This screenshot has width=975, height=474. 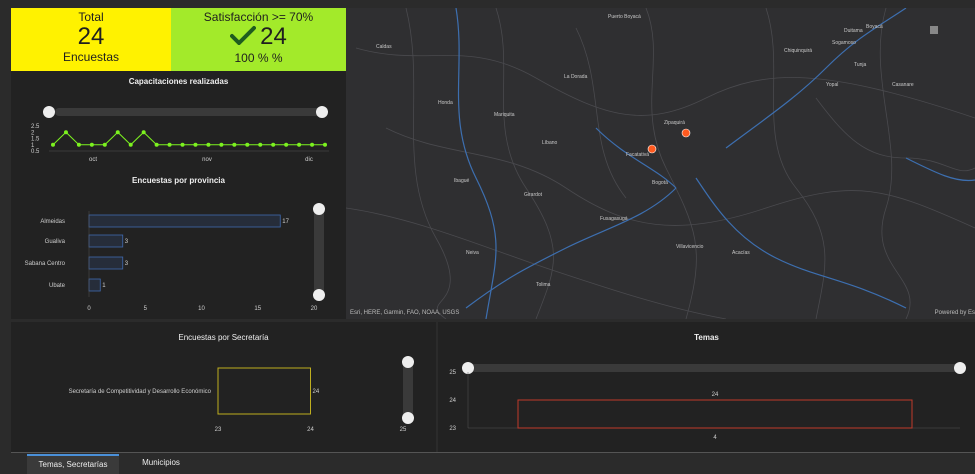 I want to click on map-basemap-icon, so click(x=934, y=30).